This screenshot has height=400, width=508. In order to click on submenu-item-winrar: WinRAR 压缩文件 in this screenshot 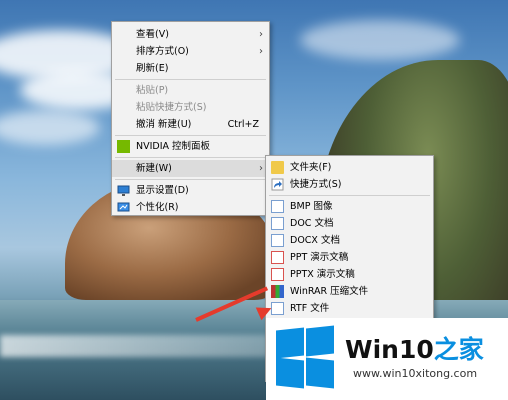, I will do `click(349, 291)`.